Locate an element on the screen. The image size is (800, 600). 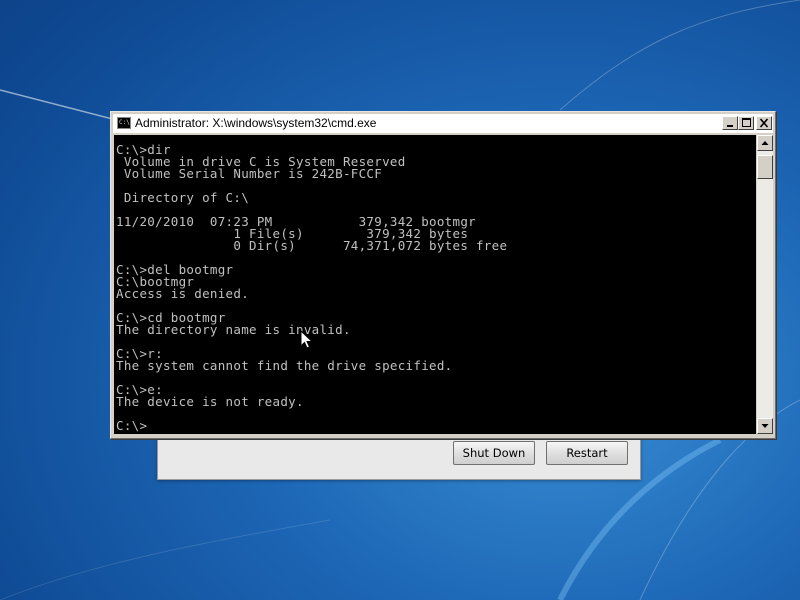
console-line: C:\> is located at coordinates (132, 425).